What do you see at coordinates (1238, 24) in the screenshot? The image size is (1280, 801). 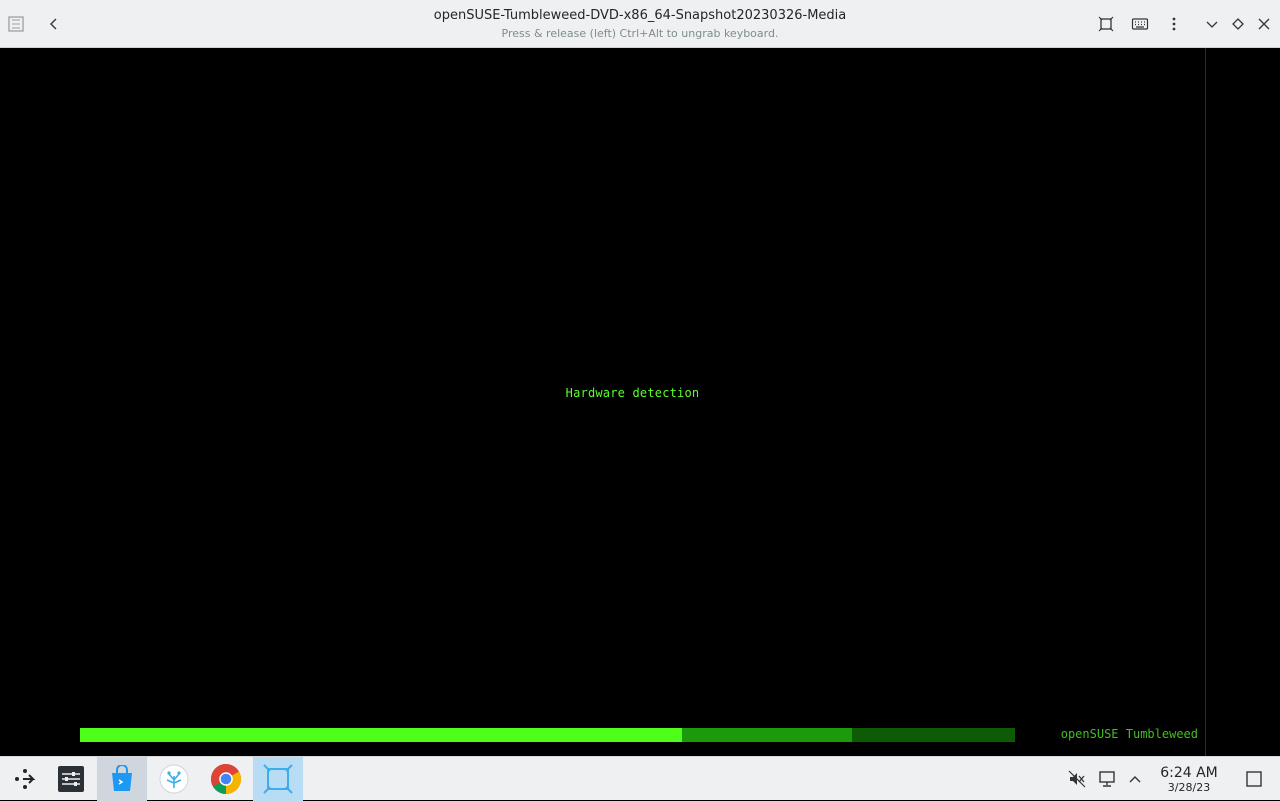 I see `maximize-icon` at bounding box center [1238, 24].